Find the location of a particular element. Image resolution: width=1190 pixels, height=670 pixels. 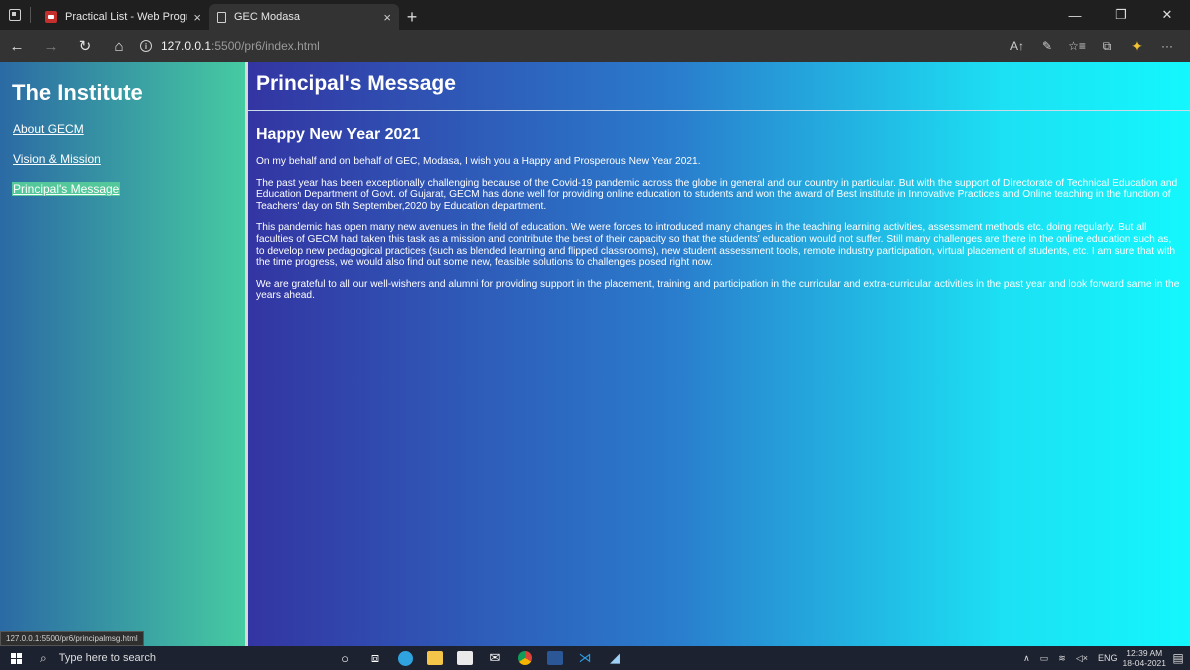

browser-toolbar: A↑ ✎ ☆≡ ⧉ ✦ ··· is located at coordinates (1092, 46).